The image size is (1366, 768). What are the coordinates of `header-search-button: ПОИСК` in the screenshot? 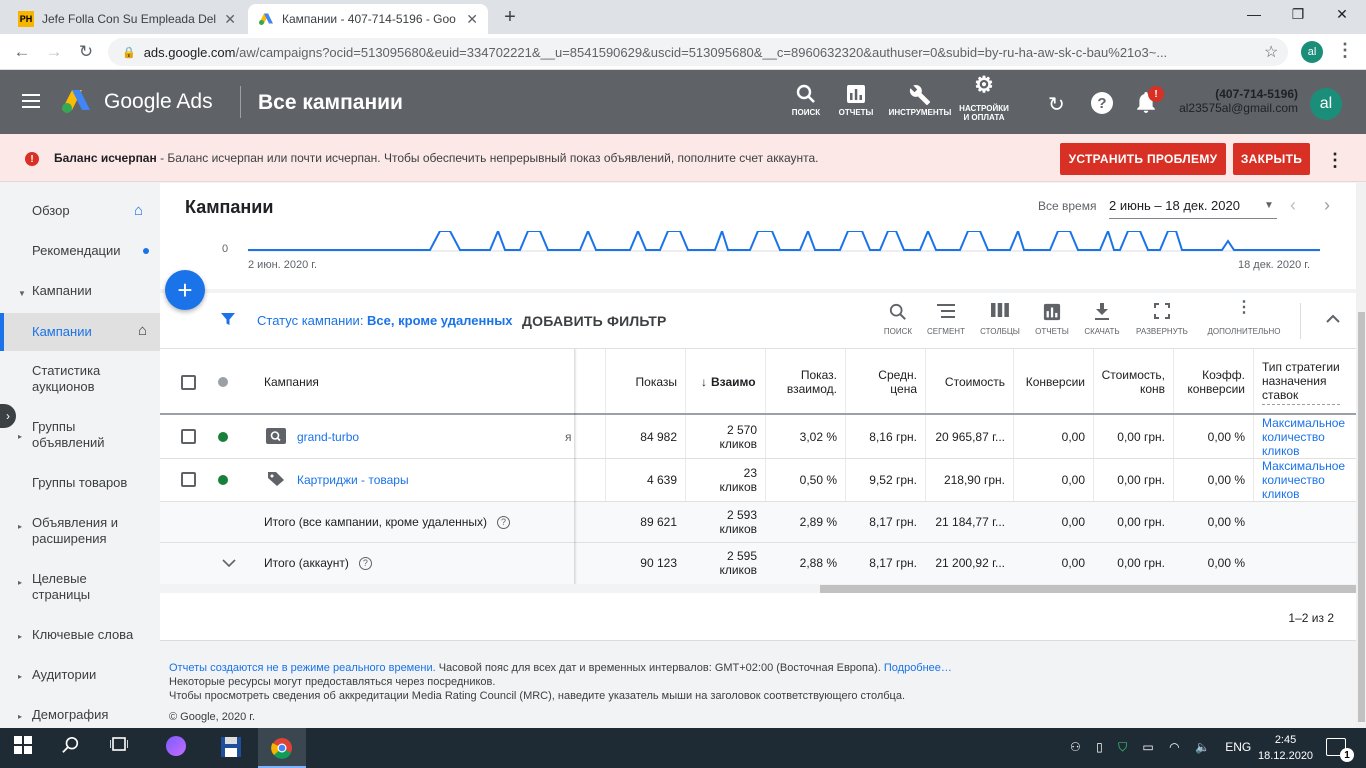 It's located at (806, 100).